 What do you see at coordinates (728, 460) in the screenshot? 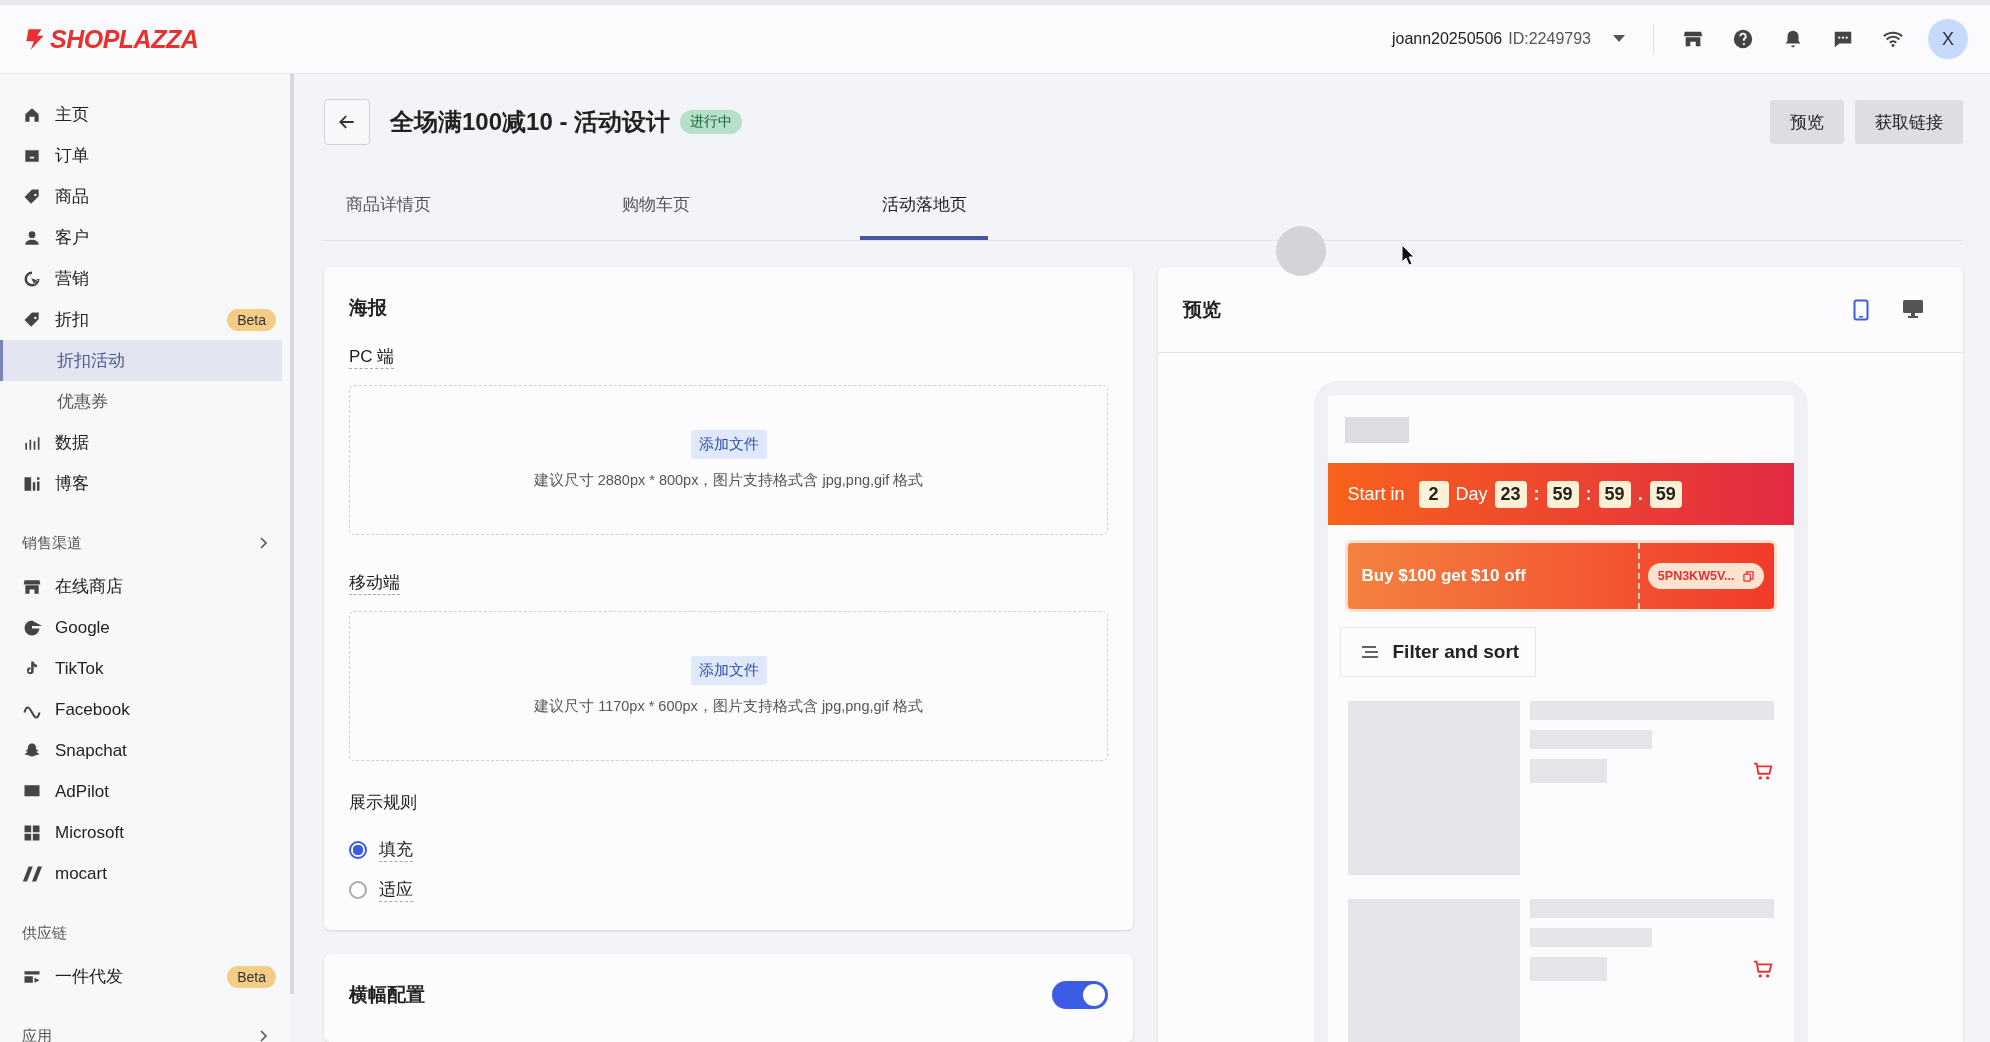
I see `upload-area: 添加文件 建议尺寸 2880px * 800px，图片支持格式含 jpg,png,gif 格式` at bounding box center [728, 460].